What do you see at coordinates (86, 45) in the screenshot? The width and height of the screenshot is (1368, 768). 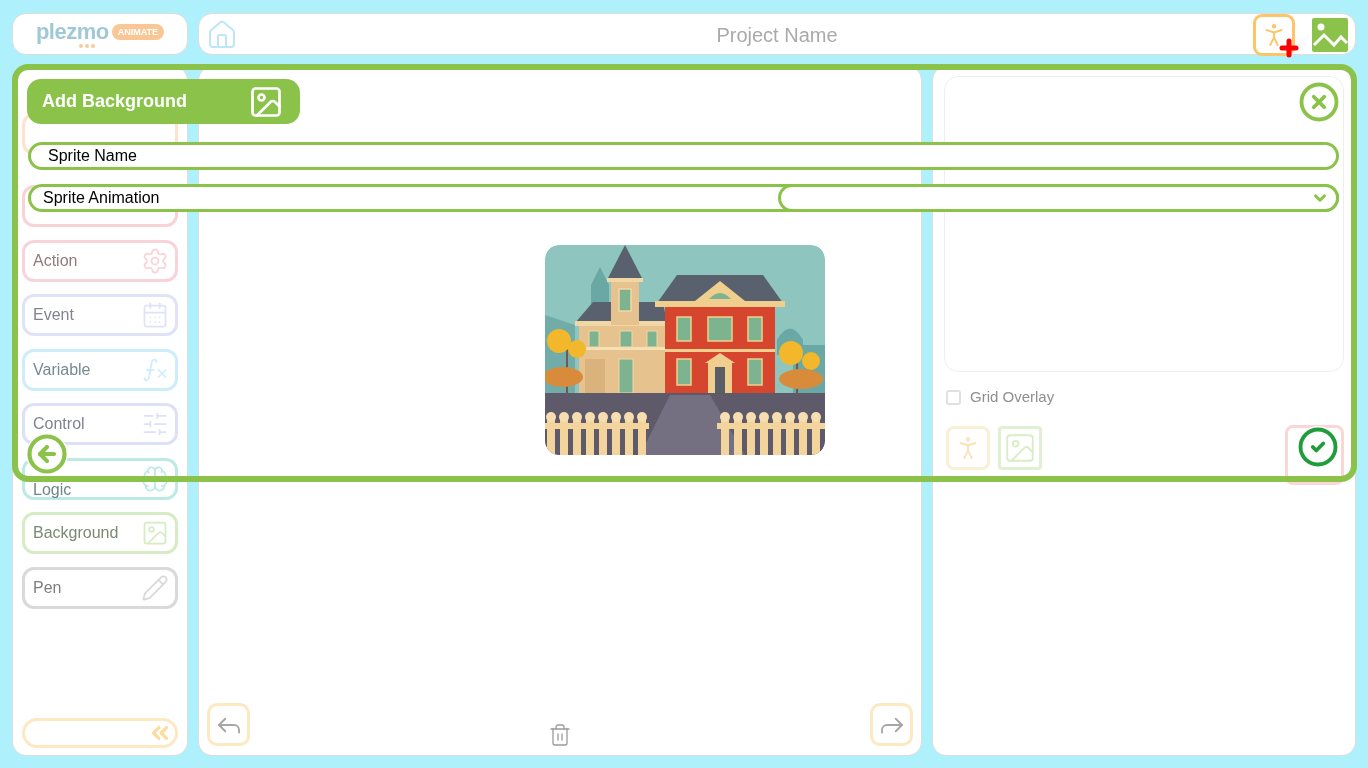 I see `dots-icon` at bounding box center [86, 45].